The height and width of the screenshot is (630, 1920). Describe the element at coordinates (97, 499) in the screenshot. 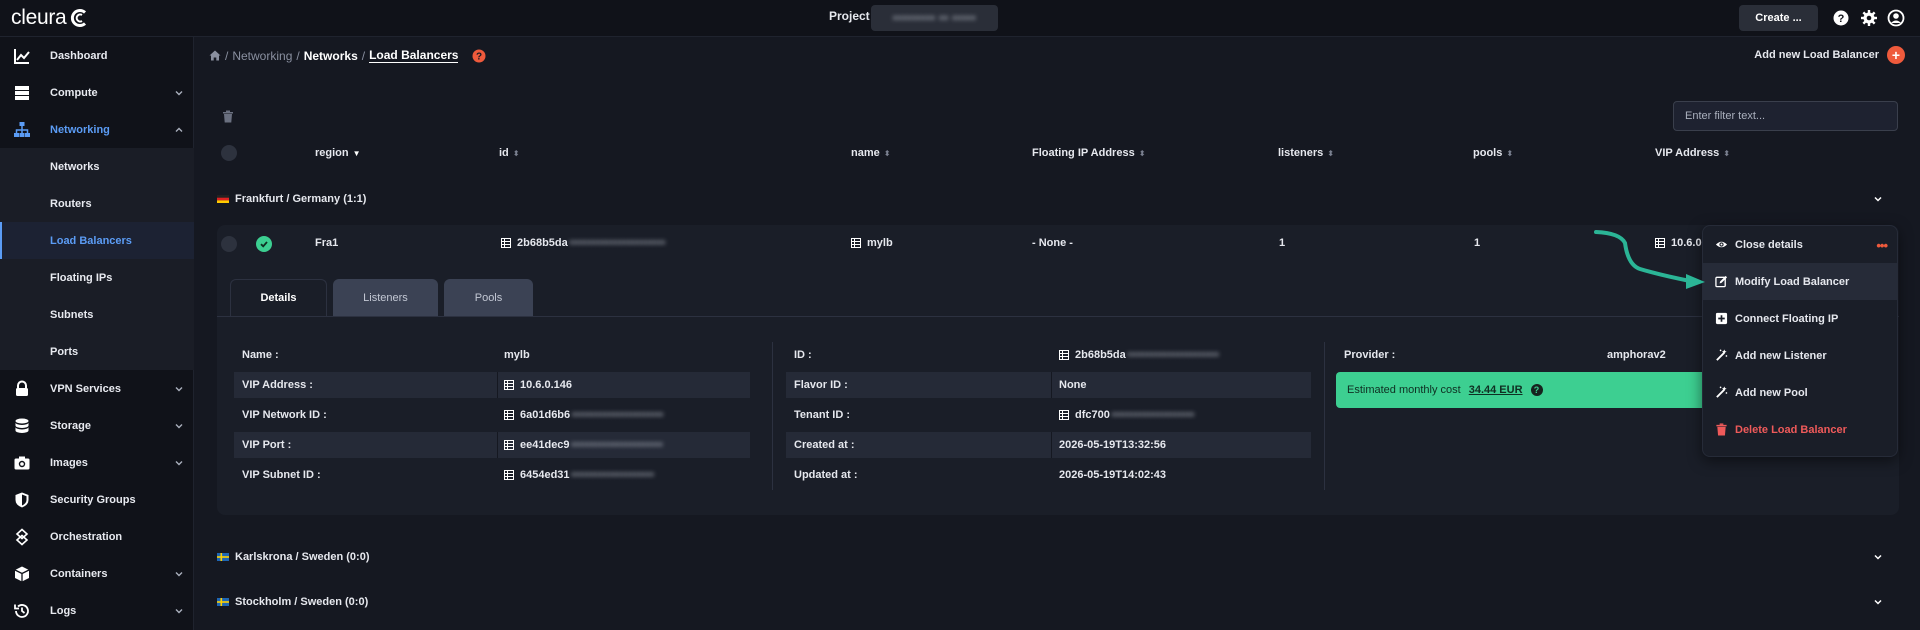

I see `sidebar-item-security-groups: Security Groups` at that location.